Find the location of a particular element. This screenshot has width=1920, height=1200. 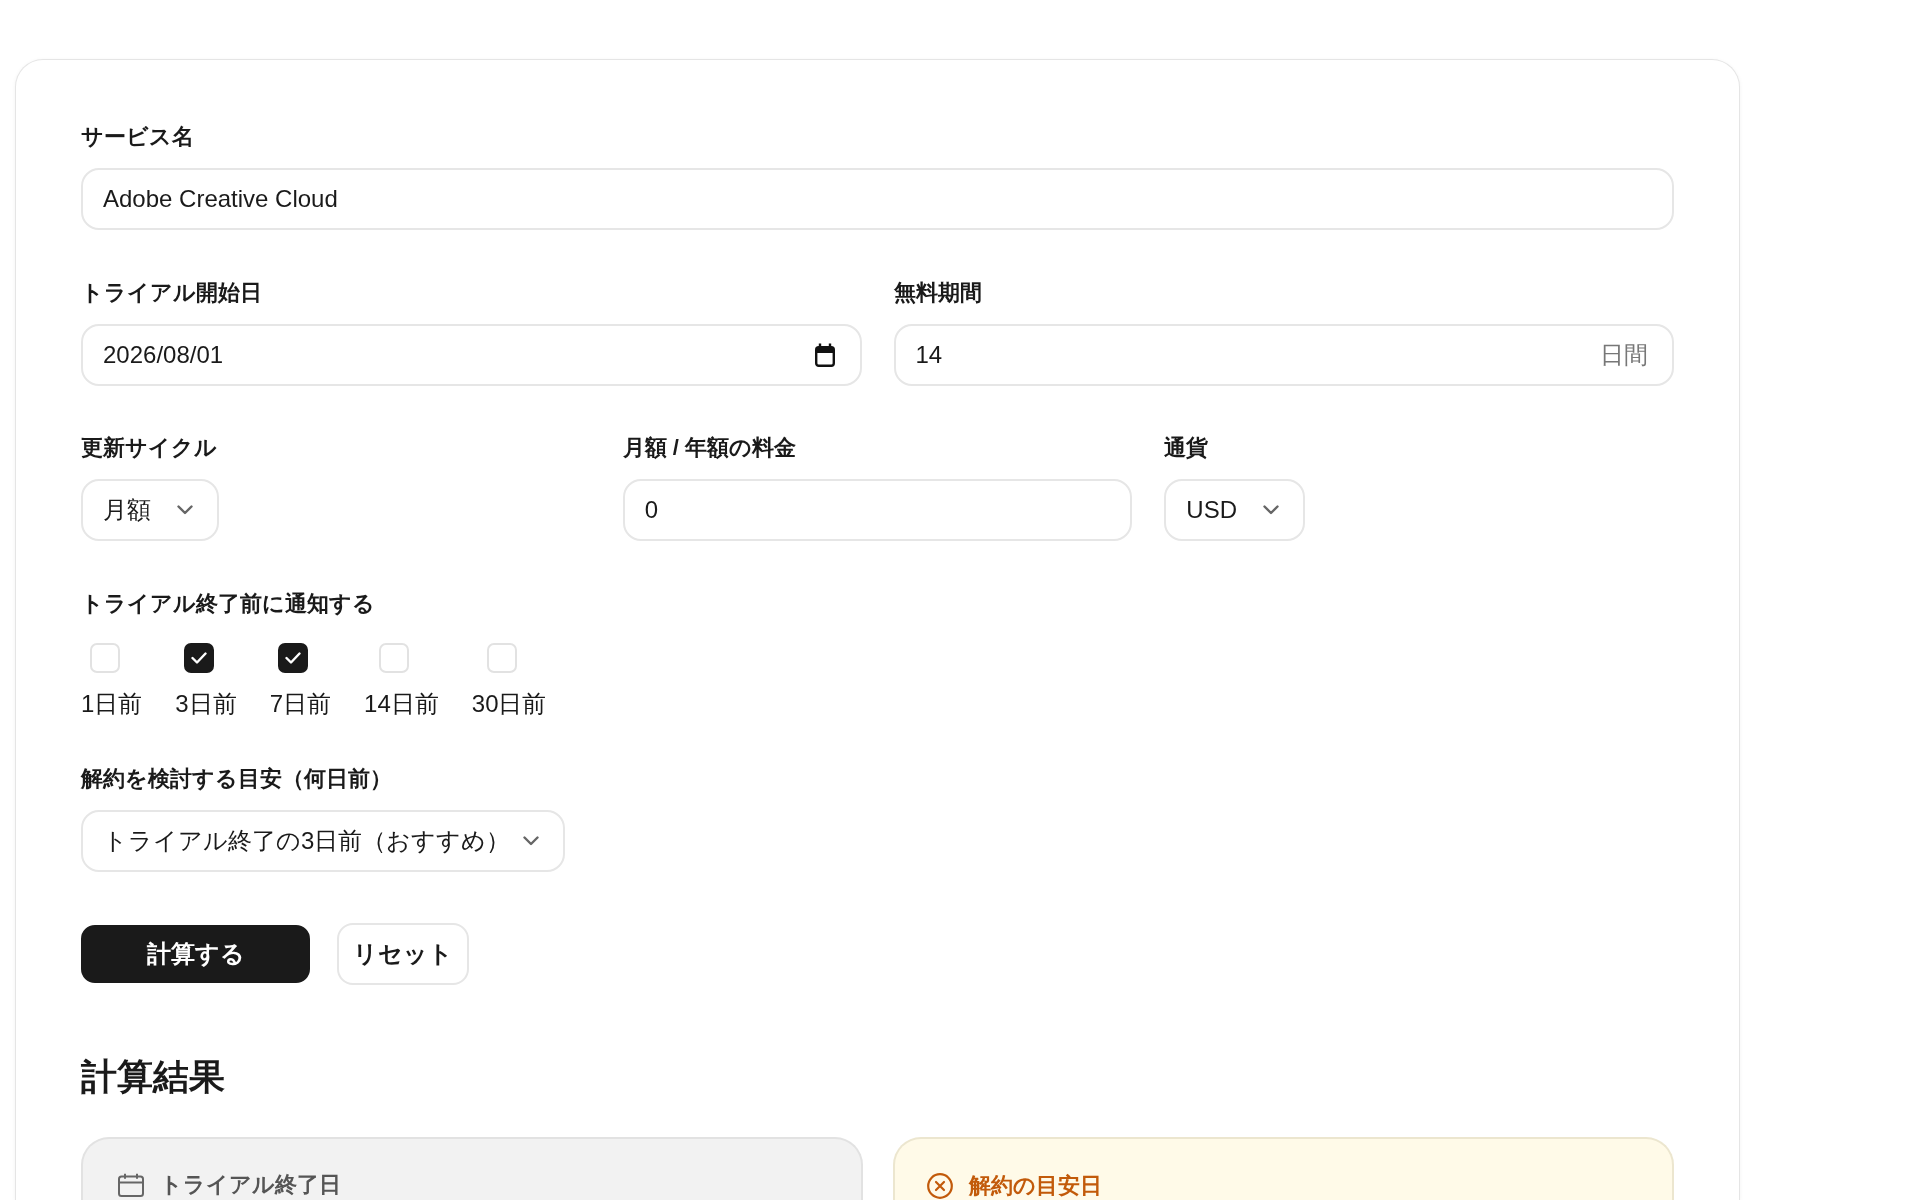

result-label: トライアル終了日 is located at coordinates (250, 1185).